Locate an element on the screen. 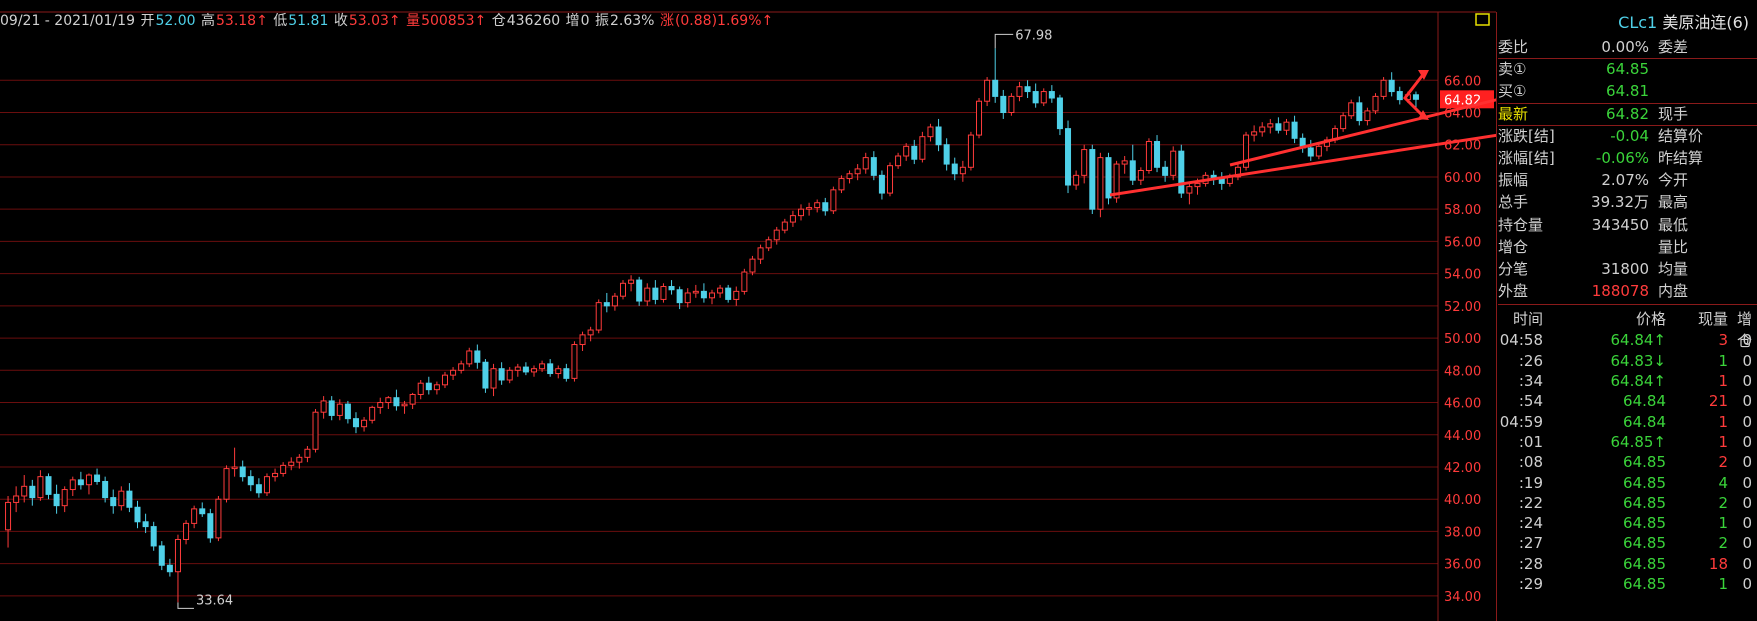 Image resolution: width=1757 pixels, height=621 pixels. y-tick-label: 40.00 is located at coordinates (1462, 500).